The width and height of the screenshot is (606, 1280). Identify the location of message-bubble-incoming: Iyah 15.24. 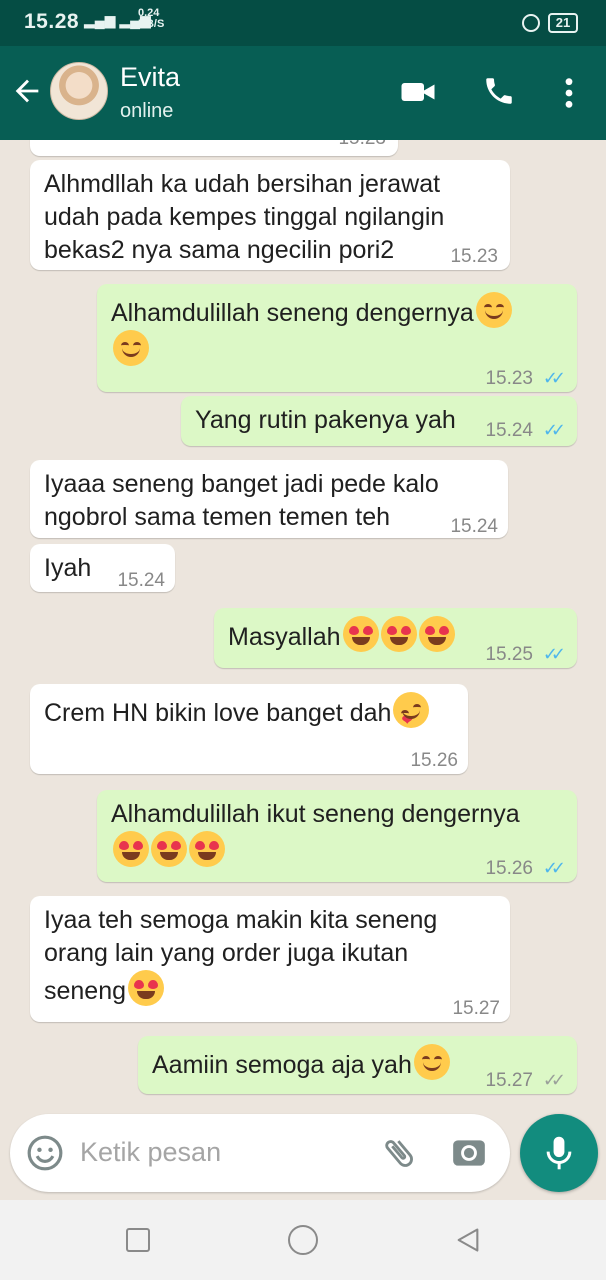
(102, 568).